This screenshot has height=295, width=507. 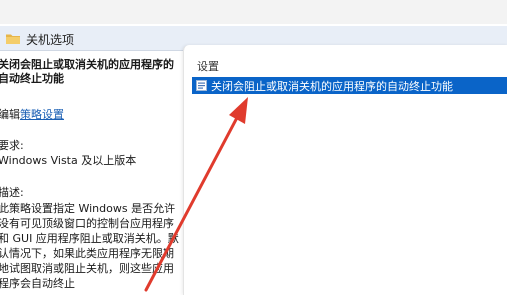 What do you see at coordinates (87, 253) in the screenshot?
I see `description-line-4: 认情况下，如果此类应用程序无限期` at bounding box center [87, 253].